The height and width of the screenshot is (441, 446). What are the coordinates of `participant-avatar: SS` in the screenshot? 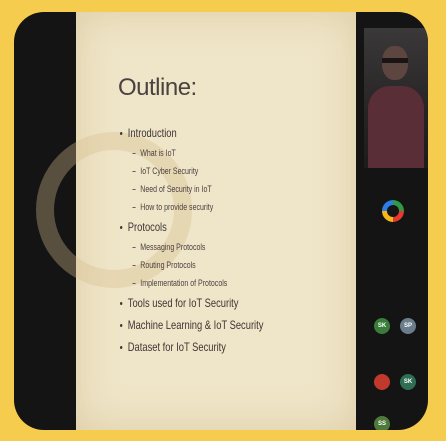 It's located at (382, 423).